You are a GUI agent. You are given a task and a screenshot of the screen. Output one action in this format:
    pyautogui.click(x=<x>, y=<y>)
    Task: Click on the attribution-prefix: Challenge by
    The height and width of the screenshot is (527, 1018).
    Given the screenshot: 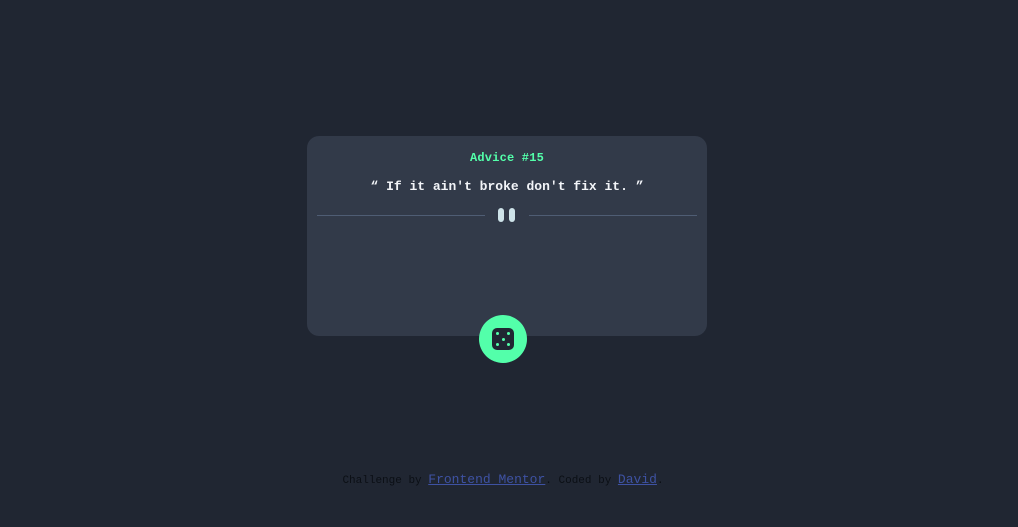 What is the action you would take?
    pyautogui.click(x=385, y=481)
    